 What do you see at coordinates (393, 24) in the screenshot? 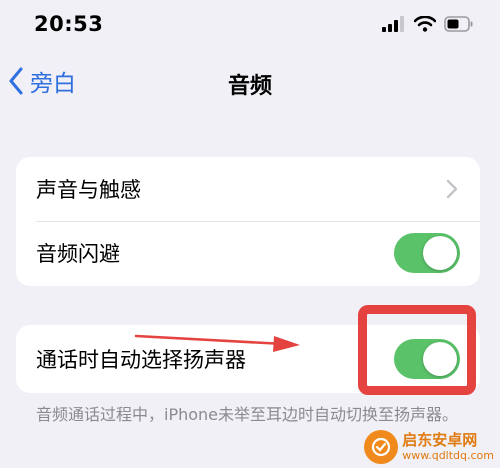
I see `cellular-signal-icon` at bounding box center [393, 24].